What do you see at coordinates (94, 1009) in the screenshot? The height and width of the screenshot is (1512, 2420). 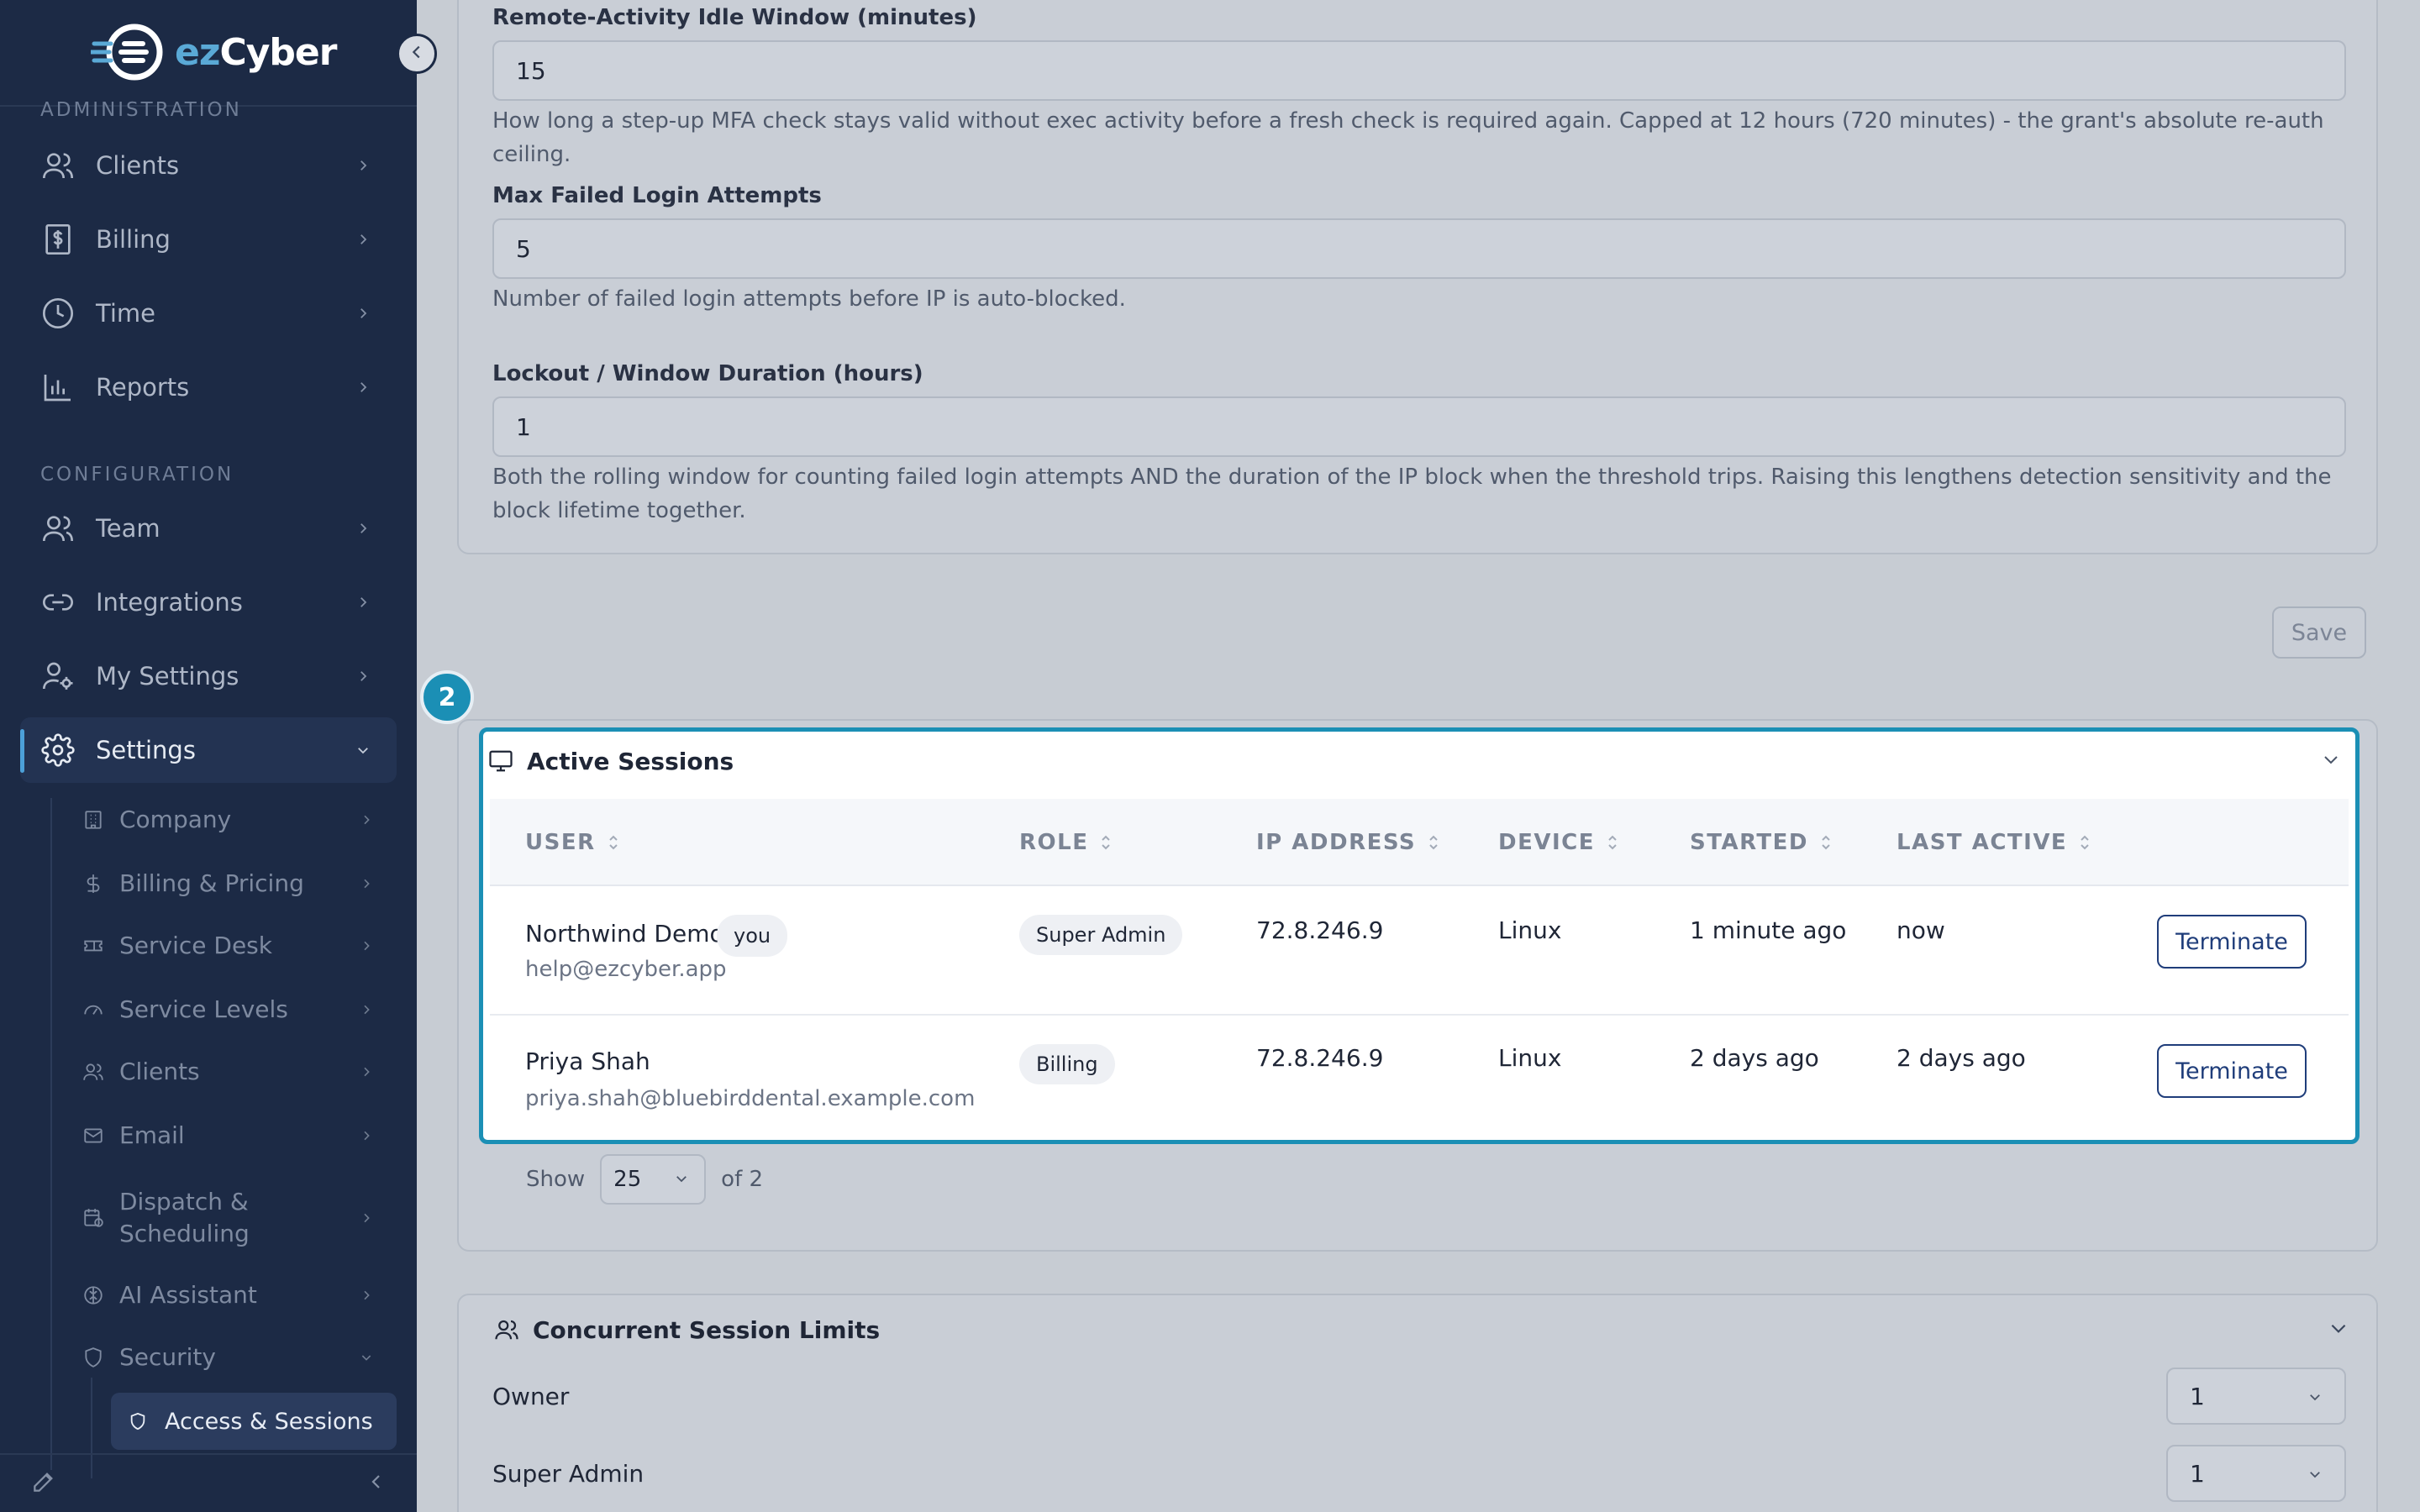 I see `gauge-icon` at bounding box center [94, 1009].